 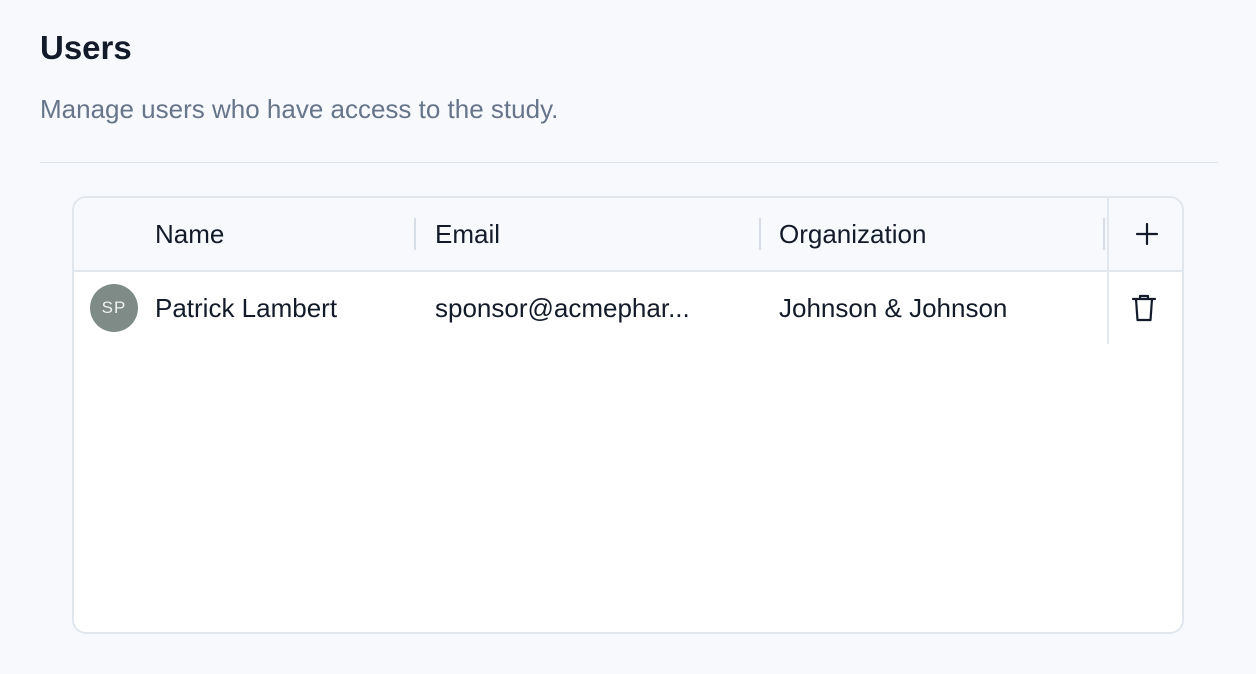 What do you see at coordinates (86, 47) in the screenshot?
I see `page-title: Users` at bounding box center [86, 47].